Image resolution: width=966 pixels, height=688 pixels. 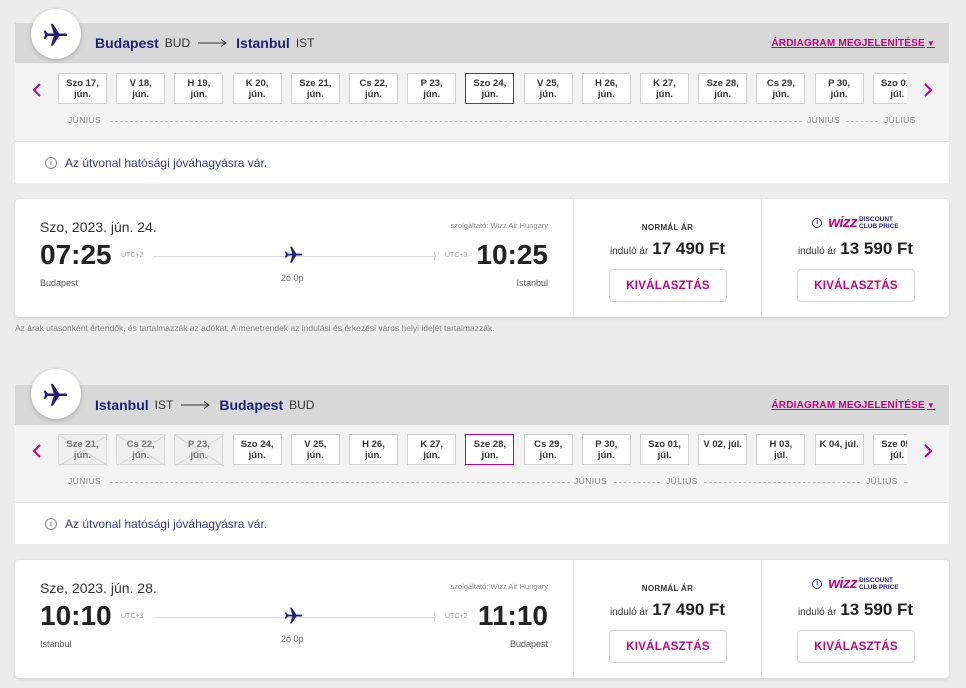 I want to click on date-option: V 18, jún., so click(x=141, y=88).